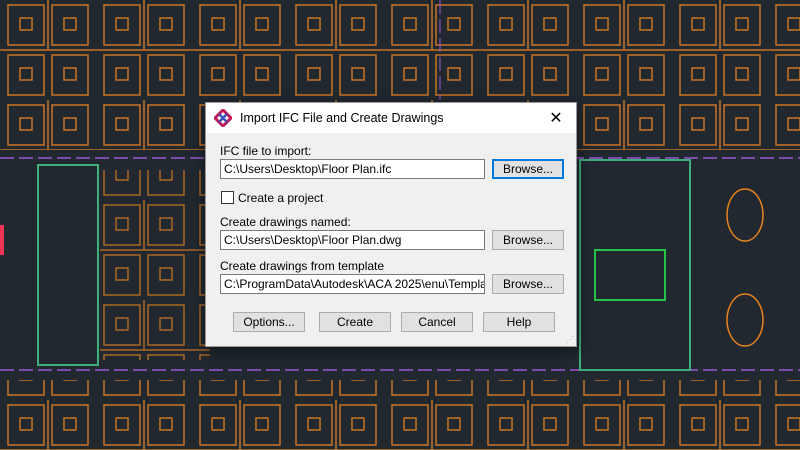 The width and height of the screenshot is (800, 450). I want to click on dialog-title: Import IFC File and Create Drawings, so click(342, 118).